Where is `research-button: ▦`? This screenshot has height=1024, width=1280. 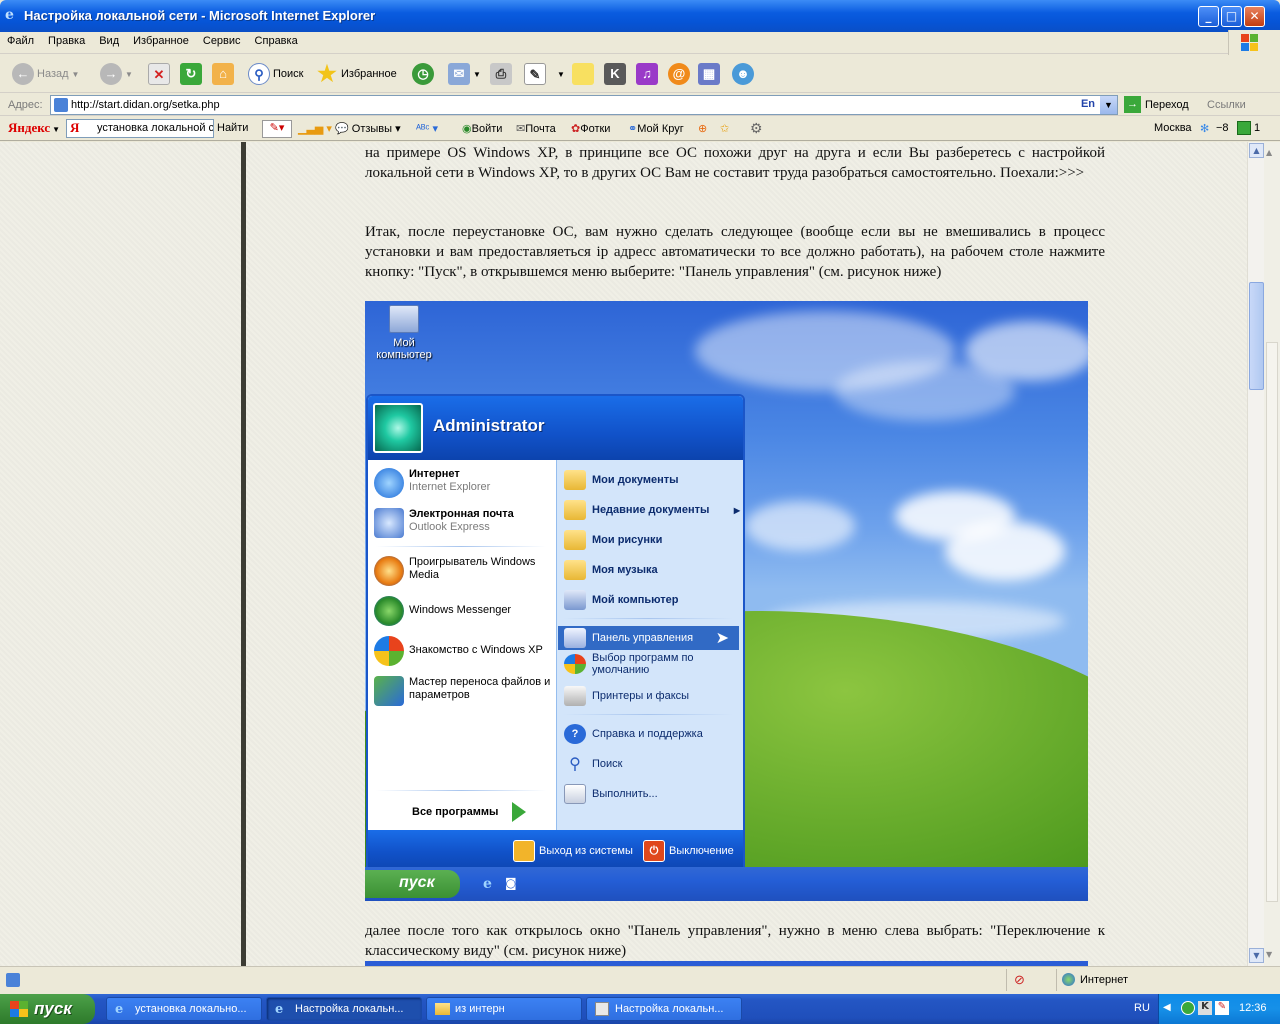 research-button: ▦ is located at coordinates (709, 74).